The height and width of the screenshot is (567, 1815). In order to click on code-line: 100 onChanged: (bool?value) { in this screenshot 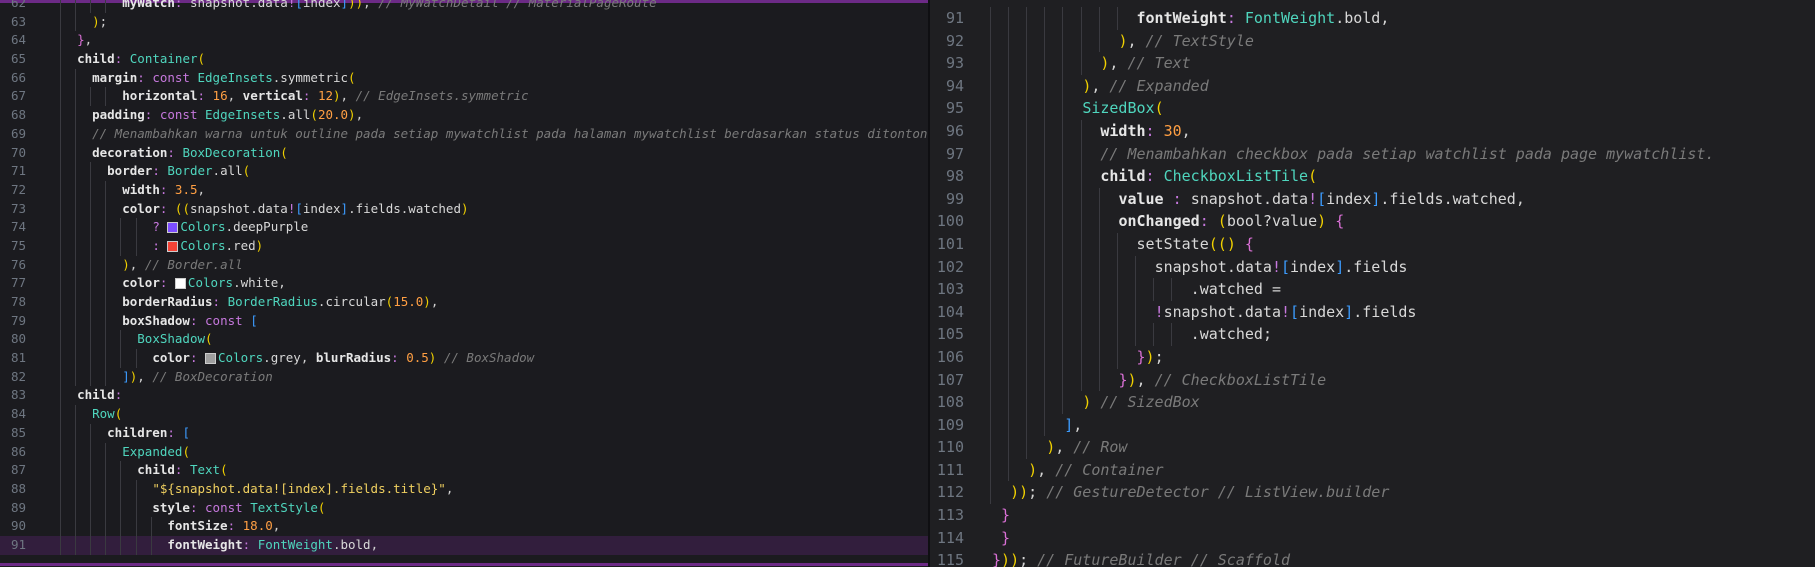, I will do `click(1372, 221)`.